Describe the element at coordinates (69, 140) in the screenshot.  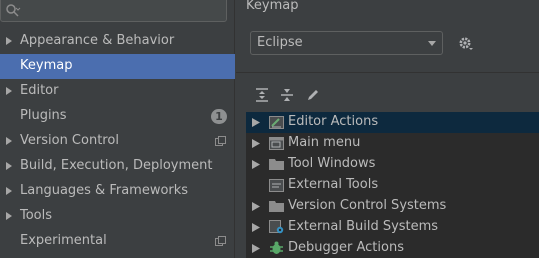
I see `tree-item-label: Version Control` at that location.